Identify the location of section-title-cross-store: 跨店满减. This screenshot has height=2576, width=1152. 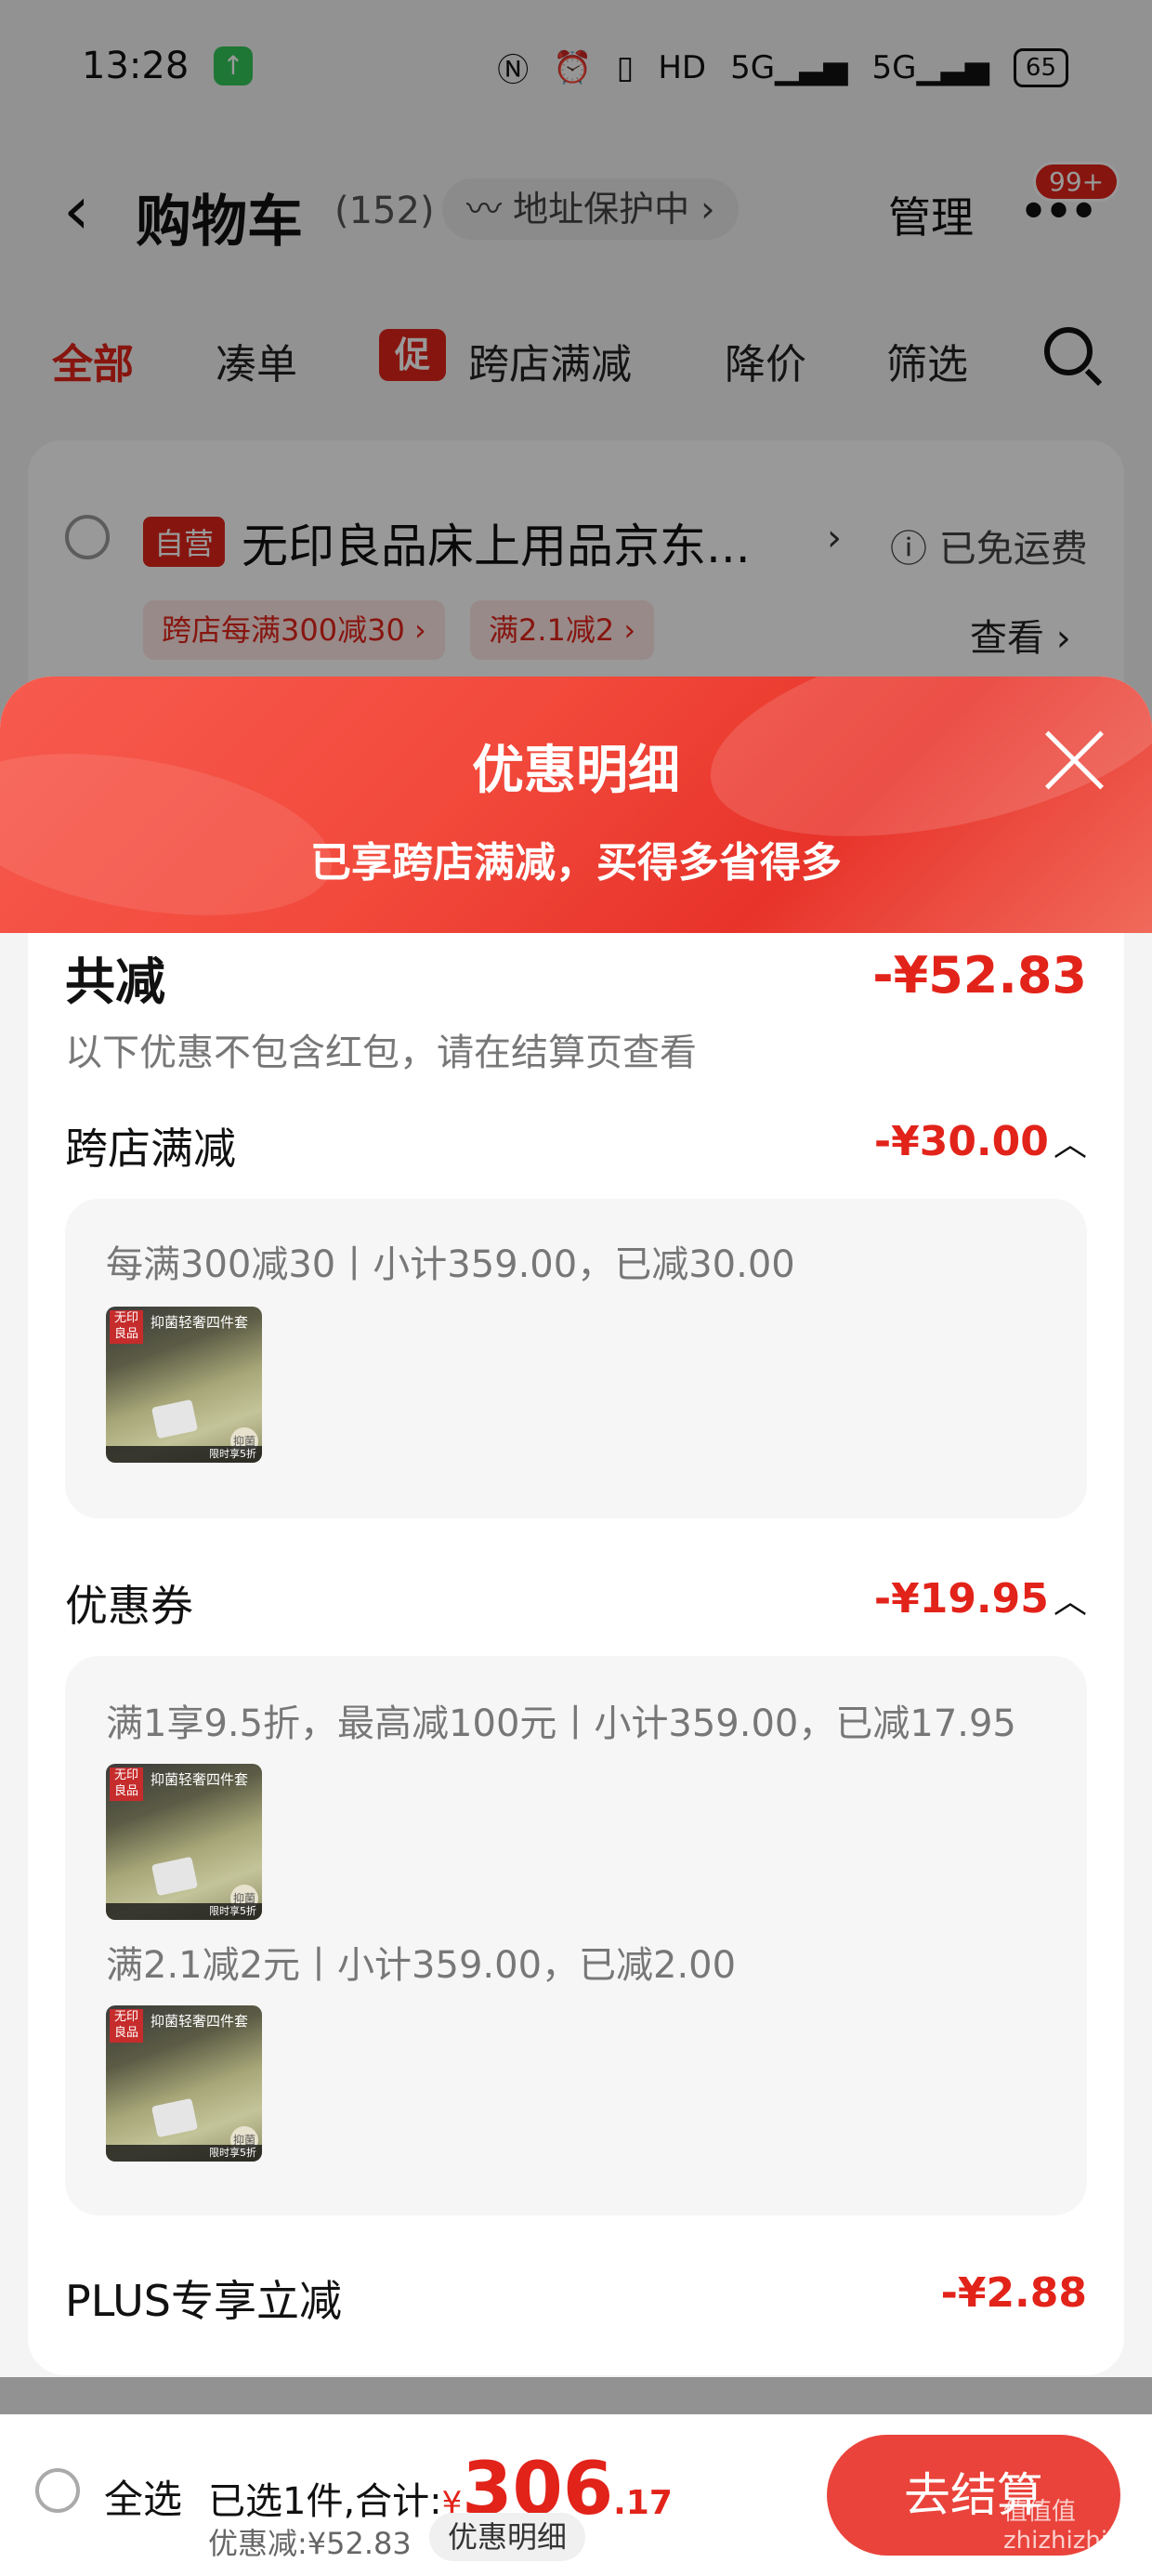
(150, 1149).